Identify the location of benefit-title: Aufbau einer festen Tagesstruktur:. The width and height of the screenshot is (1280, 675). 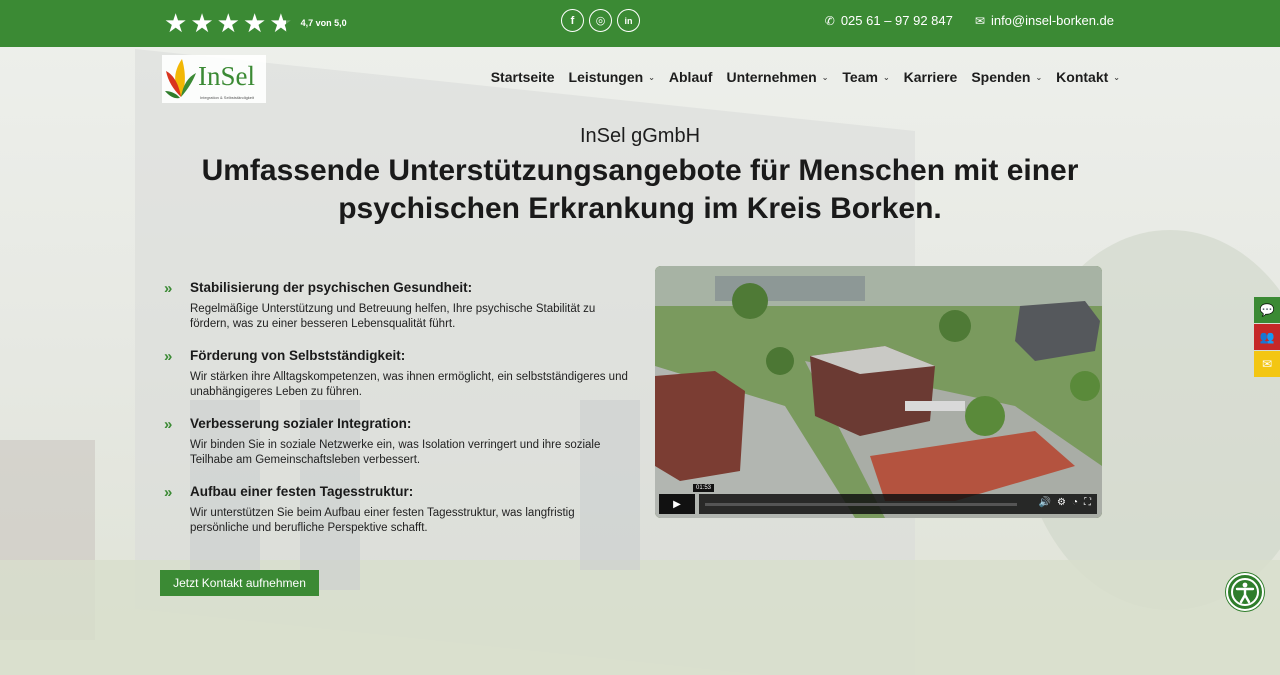
(302, 491).